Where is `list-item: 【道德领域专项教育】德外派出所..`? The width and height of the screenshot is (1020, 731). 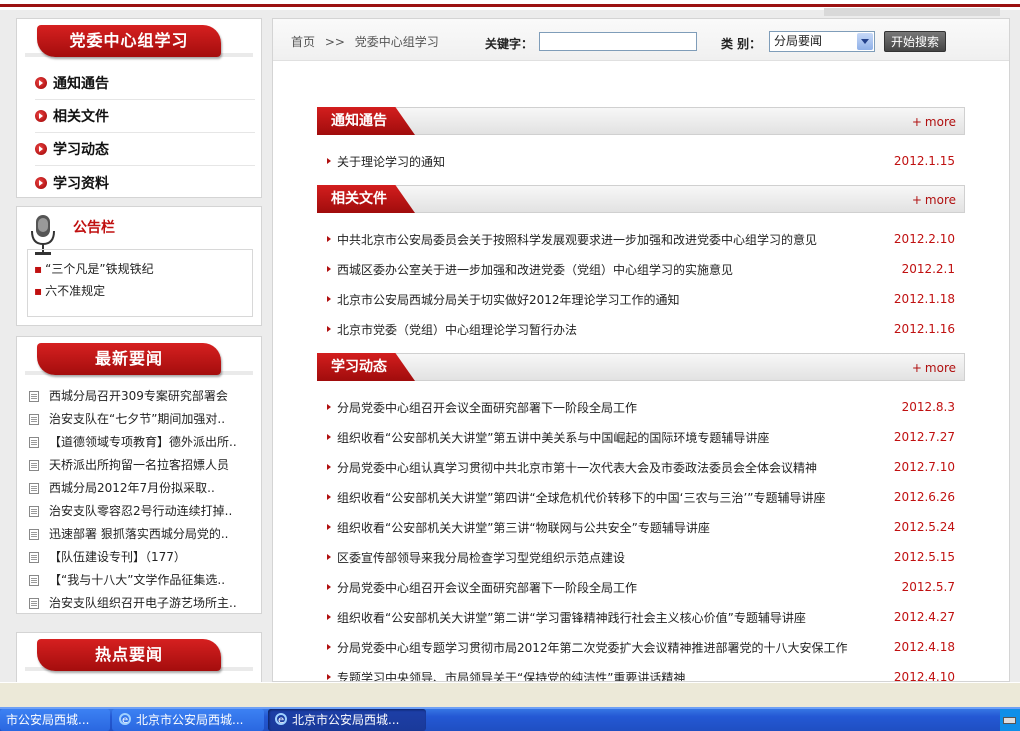 list-item: 【道德领域专项教育】德外派出所.. is located at coordinates (143, 442).